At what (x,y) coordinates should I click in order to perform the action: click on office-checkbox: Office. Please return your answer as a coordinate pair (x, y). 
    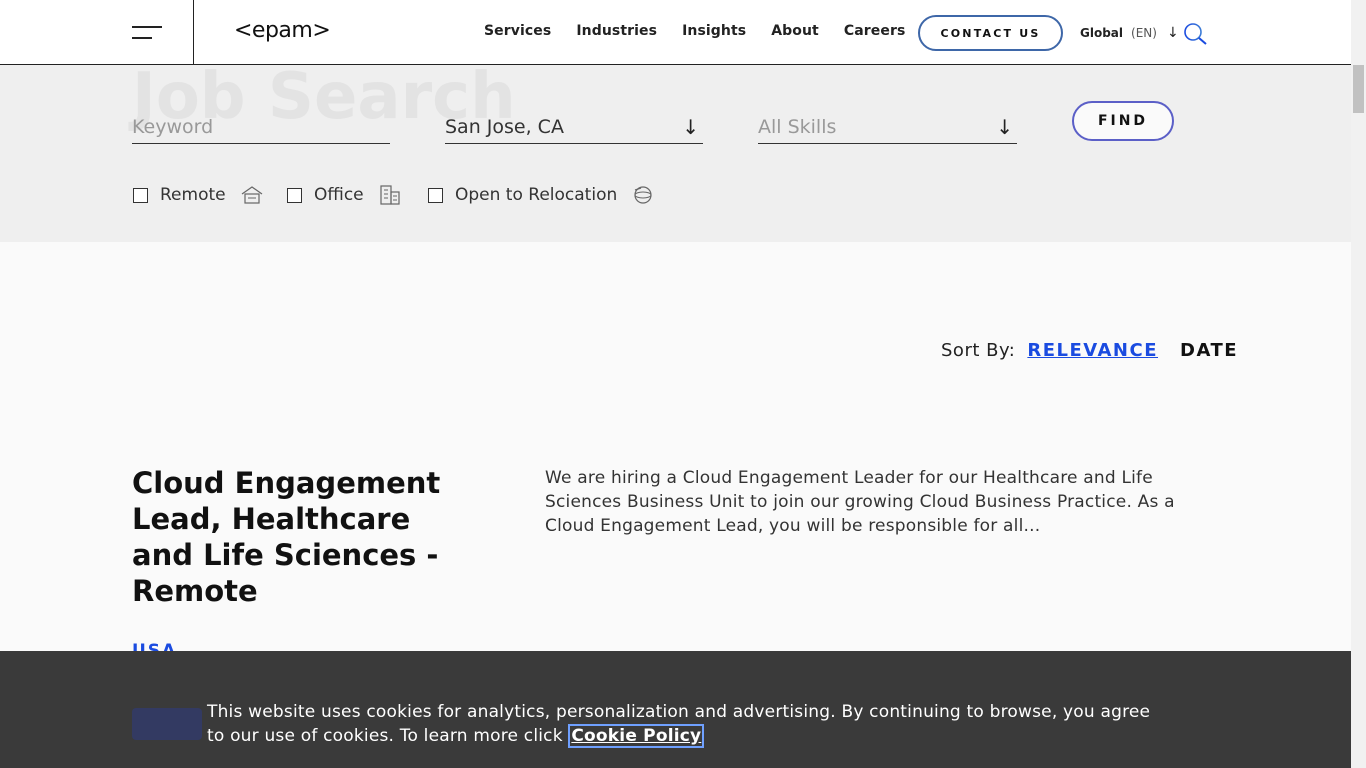
    Looking at the image, I should click on (344, 195).